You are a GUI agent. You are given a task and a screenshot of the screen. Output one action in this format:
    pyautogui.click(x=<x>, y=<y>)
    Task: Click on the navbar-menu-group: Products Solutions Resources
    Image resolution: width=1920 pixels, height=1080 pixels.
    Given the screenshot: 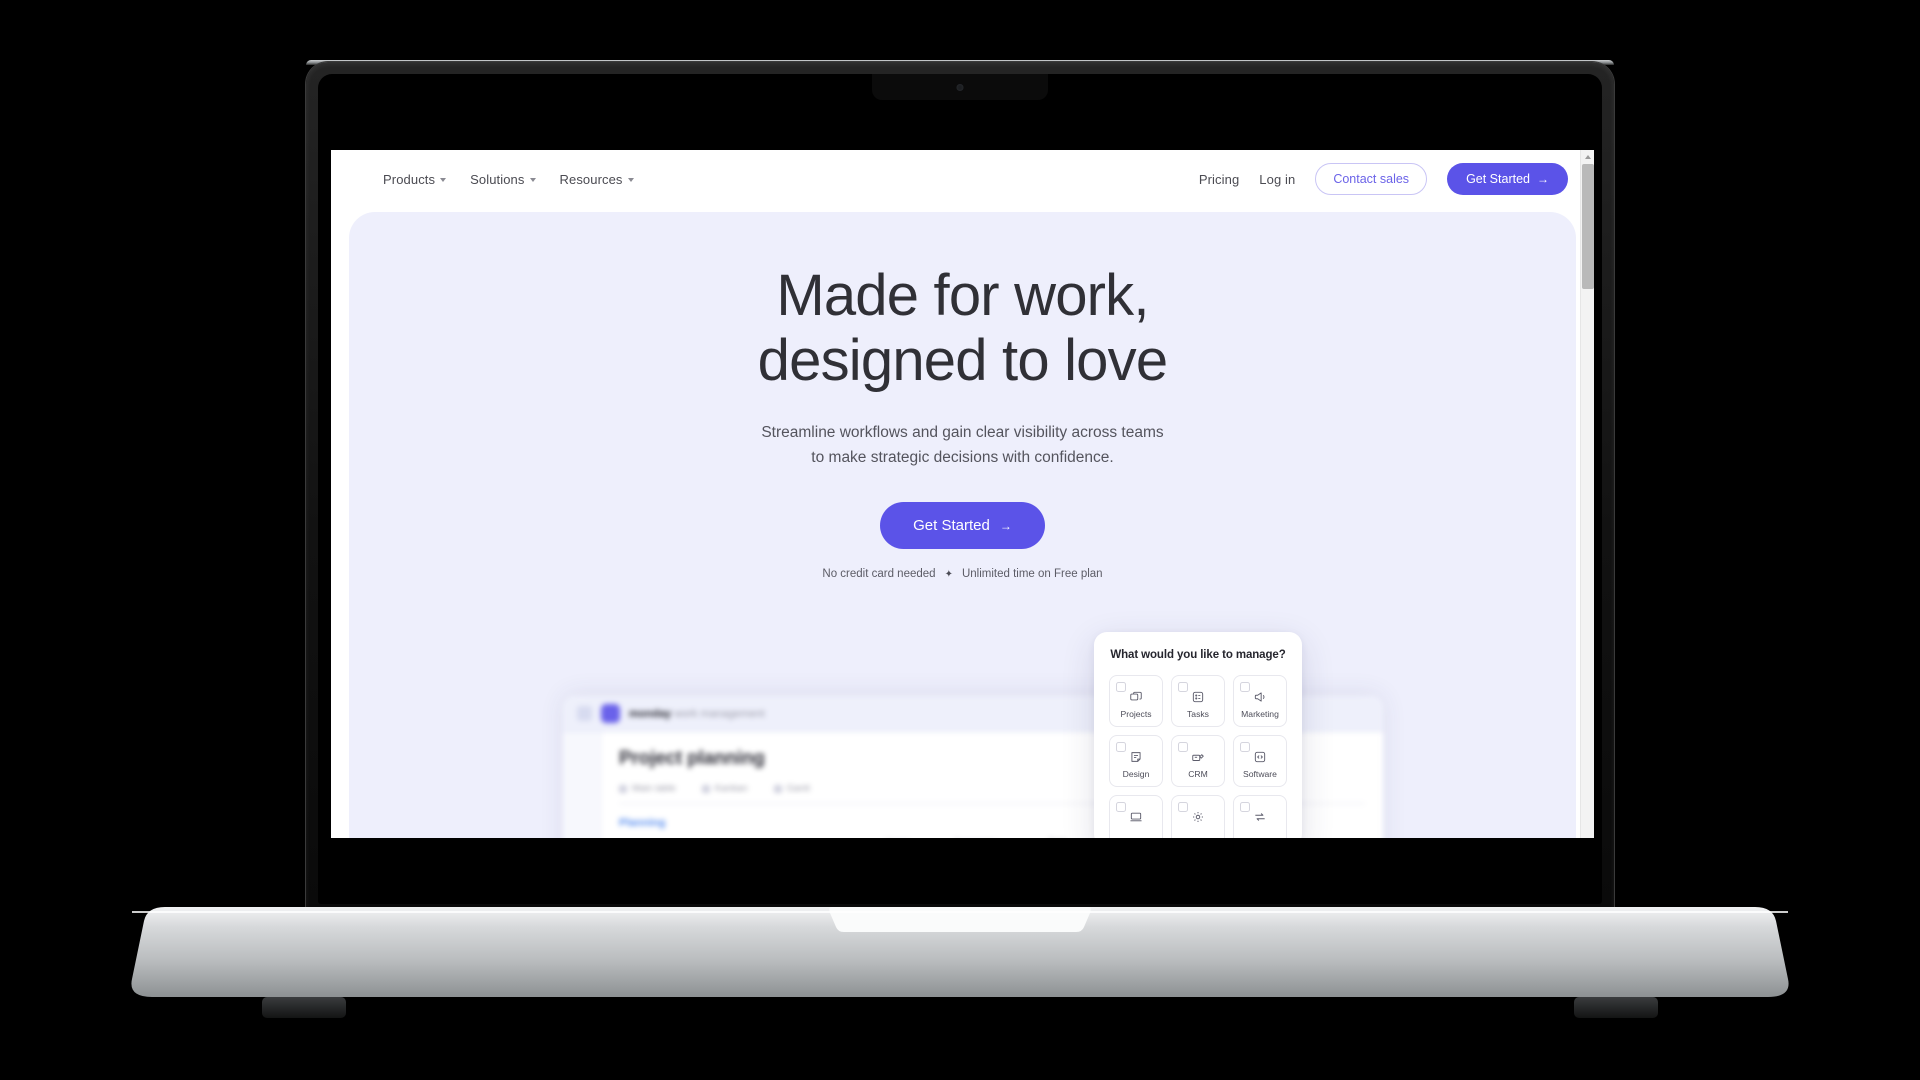 What is the action you would take?
    pyautogui.click(x=508, y=179)
    